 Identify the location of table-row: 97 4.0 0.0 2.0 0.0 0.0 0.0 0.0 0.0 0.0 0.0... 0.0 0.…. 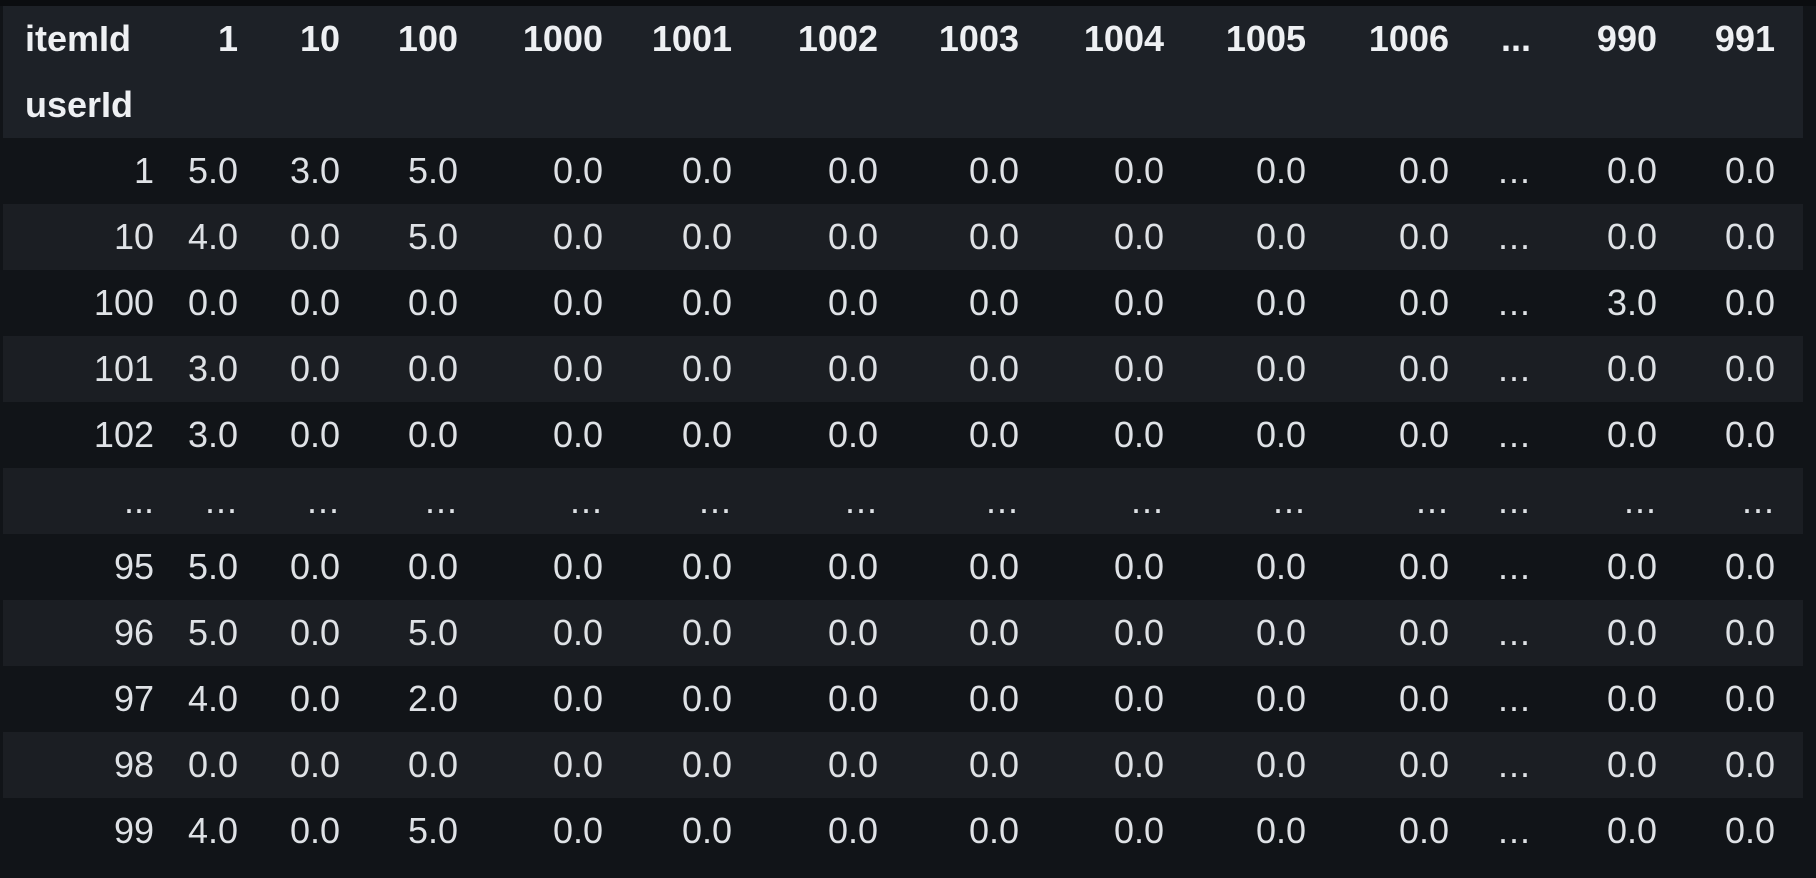
(903, 699).